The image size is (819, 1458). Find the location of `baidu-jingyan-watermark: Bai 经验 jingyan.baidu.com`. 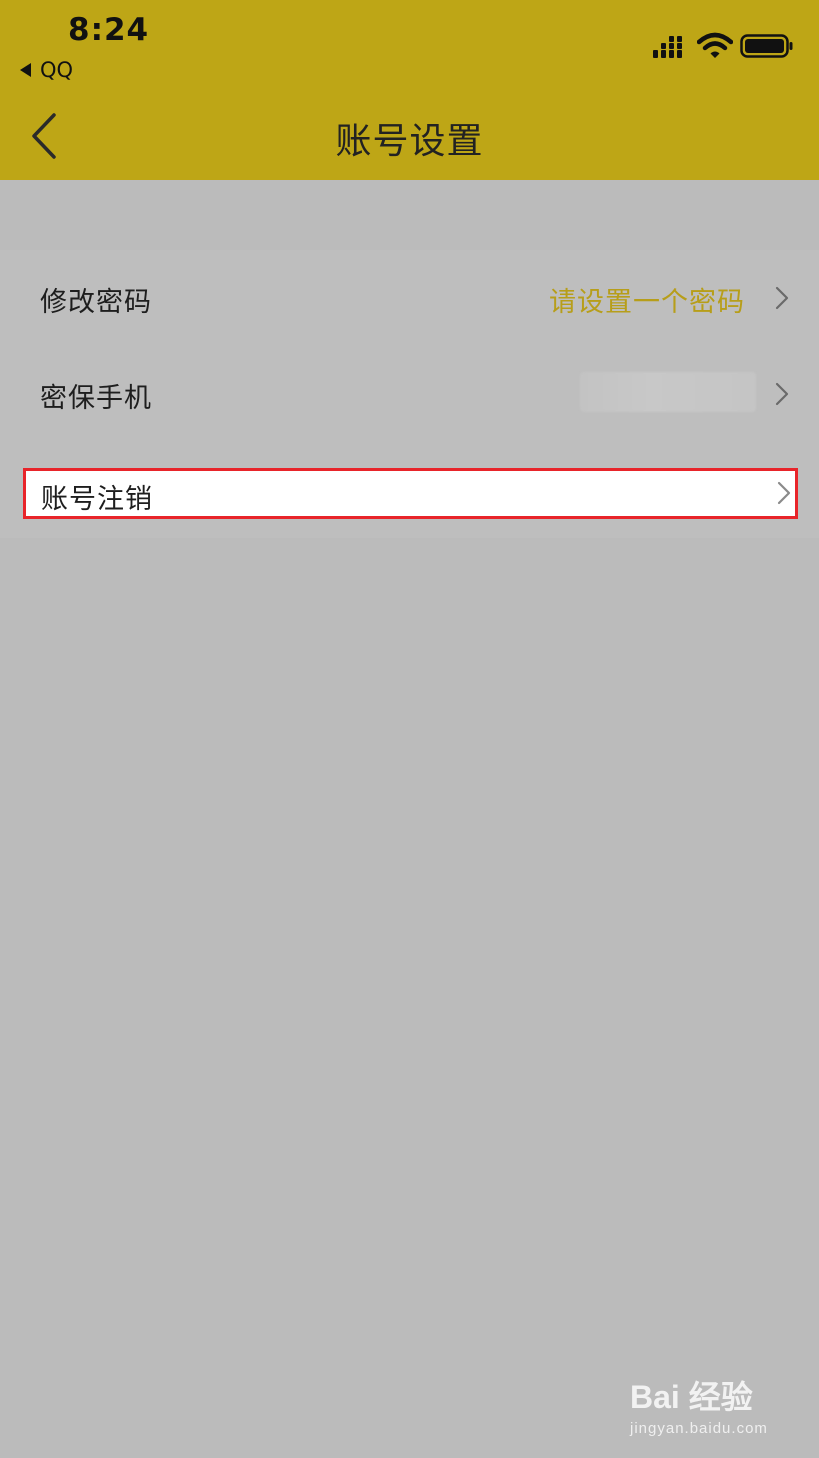

baidu-jingyan-watermark: Bai 经验 jingyan.baidu.com is located at coordinates (715, 1407).